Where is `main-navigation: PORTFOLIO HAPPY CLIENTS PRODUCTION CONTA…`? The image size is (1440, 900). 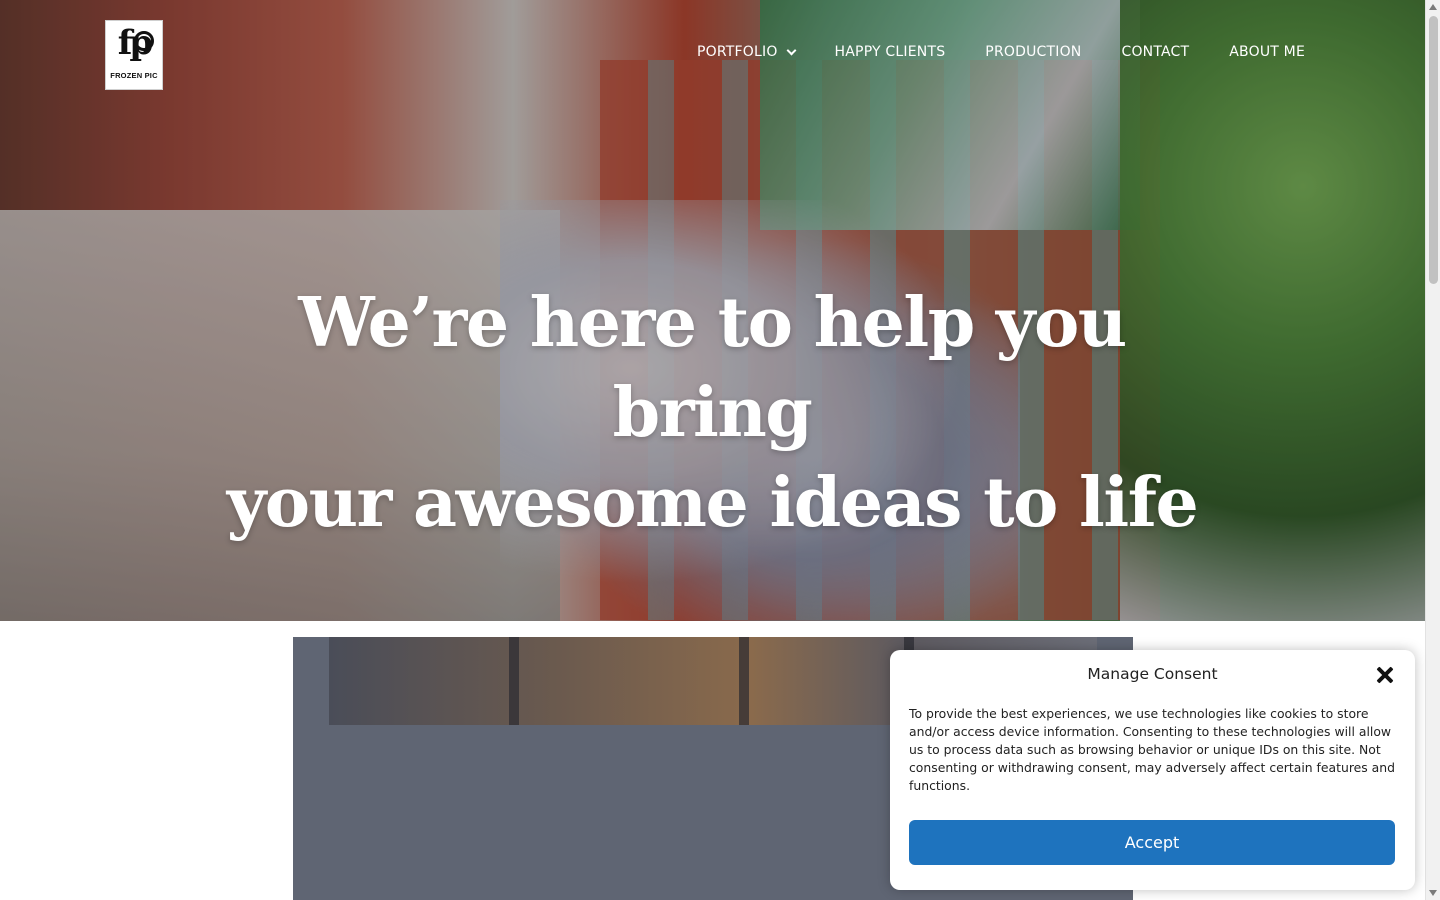 main-navigation: PORTFOLIO HAPPY CLIENTS PRODUCTION CONTA… is located at coordinates (1001, 52).